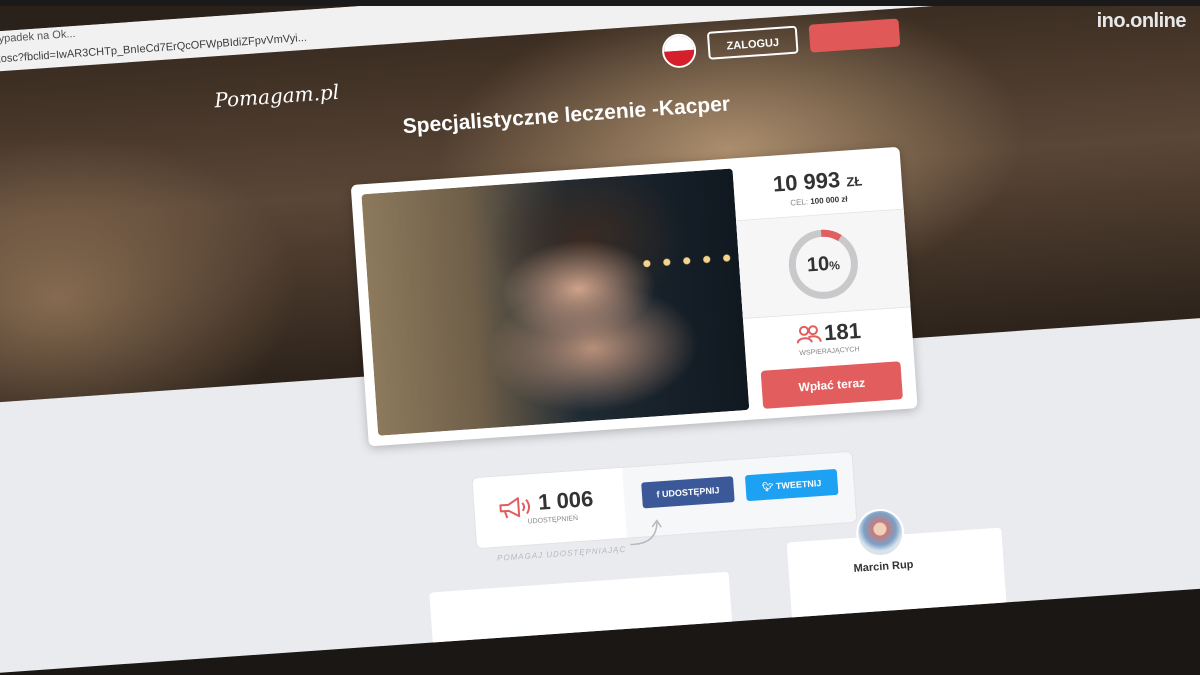 The height and width of the screenshot is (675, 1200). I want to click on description-card, so click(581, 612).